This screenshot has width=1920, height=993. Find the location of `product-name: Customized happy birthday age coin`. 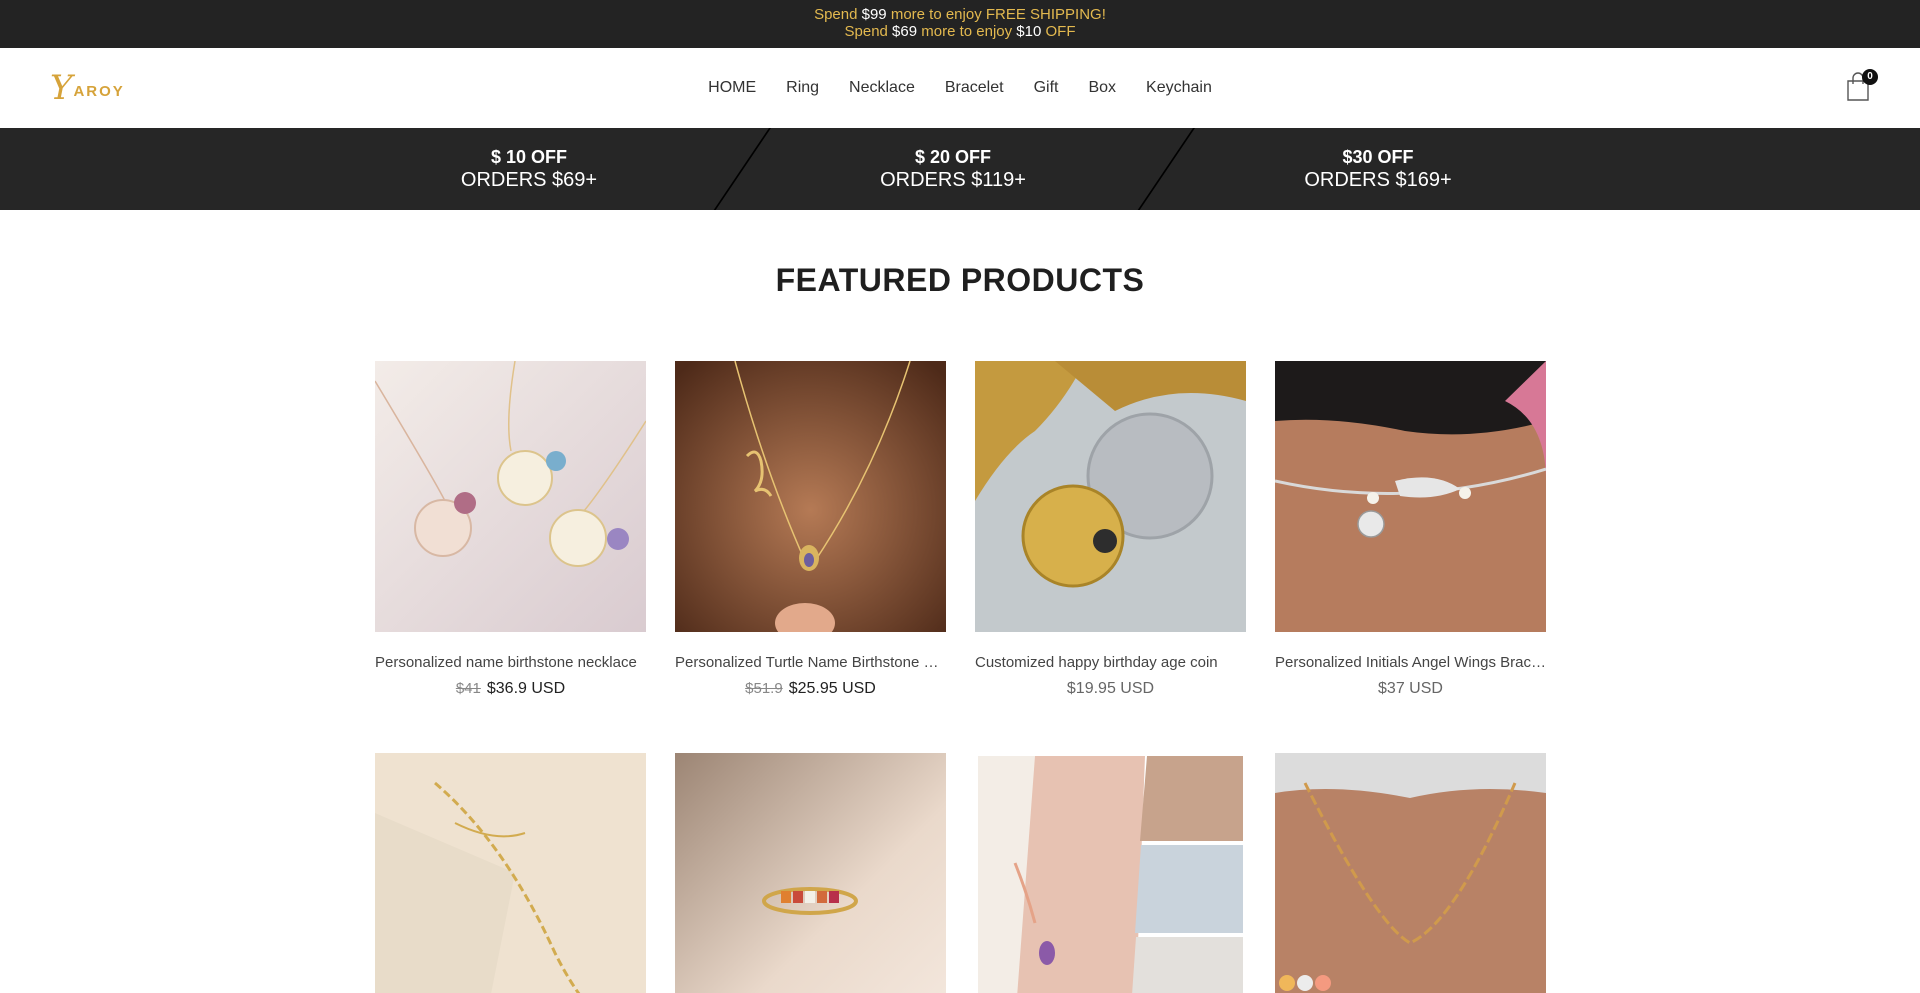

product-name: Customized happy birthday age coin is located at coordinates (1110, 662).